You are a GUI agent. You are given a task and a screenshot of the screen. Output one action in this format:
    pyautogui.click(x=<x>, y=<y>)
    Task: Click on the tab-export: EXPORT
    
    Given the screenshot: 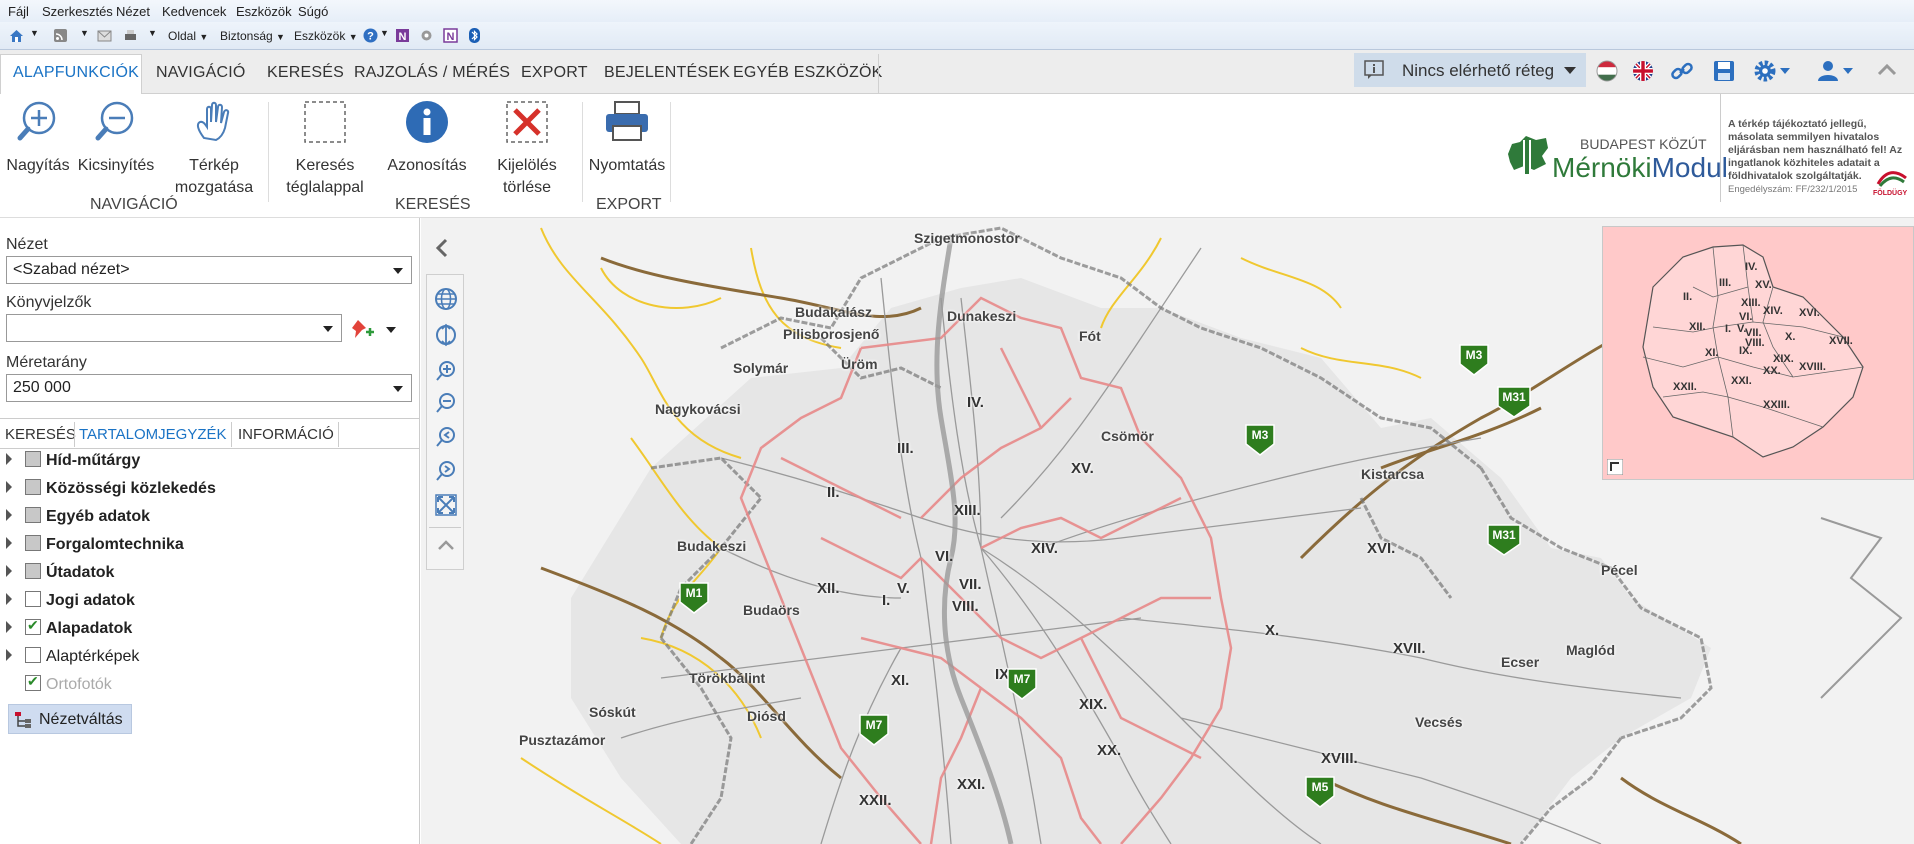 What is the action you would take?
    pyautogui.click(x=554, y=73)
    